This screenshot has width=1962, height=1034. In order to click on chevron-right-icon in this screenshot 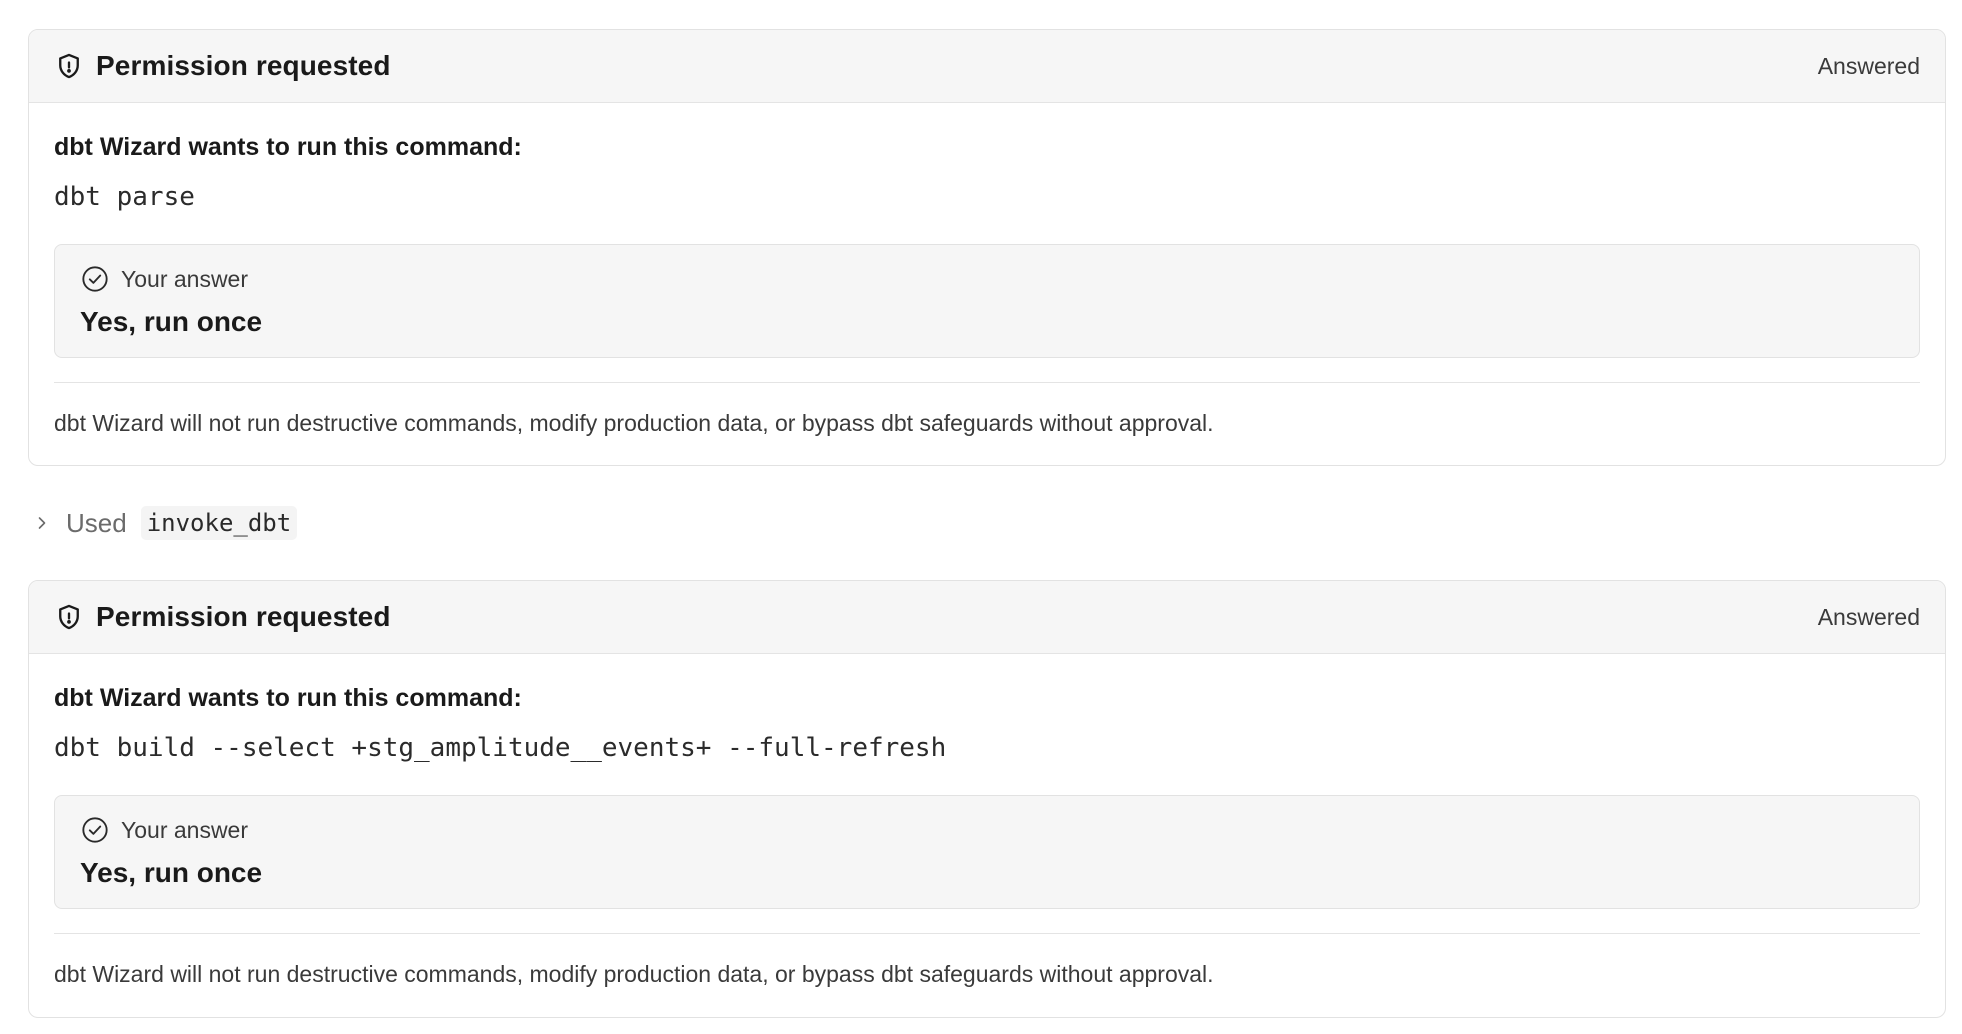, I will do `click(42, 523)`.